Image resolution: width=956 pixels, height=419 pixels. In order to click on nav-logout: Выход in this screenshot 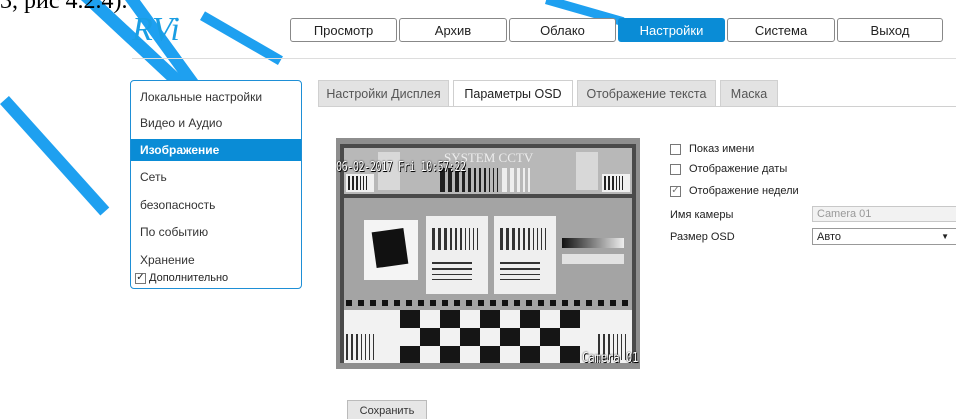, I will do `click(890, 30)`.